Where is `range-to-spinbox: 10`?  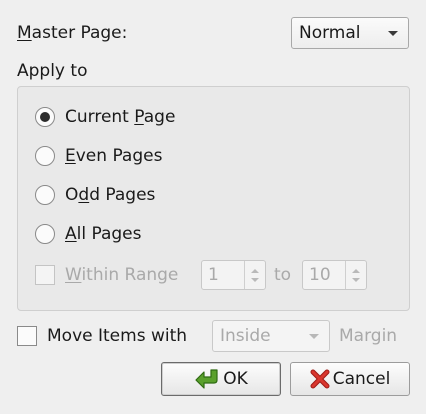
range-to-spinbox: 10 is located at coordinates (334, 275).